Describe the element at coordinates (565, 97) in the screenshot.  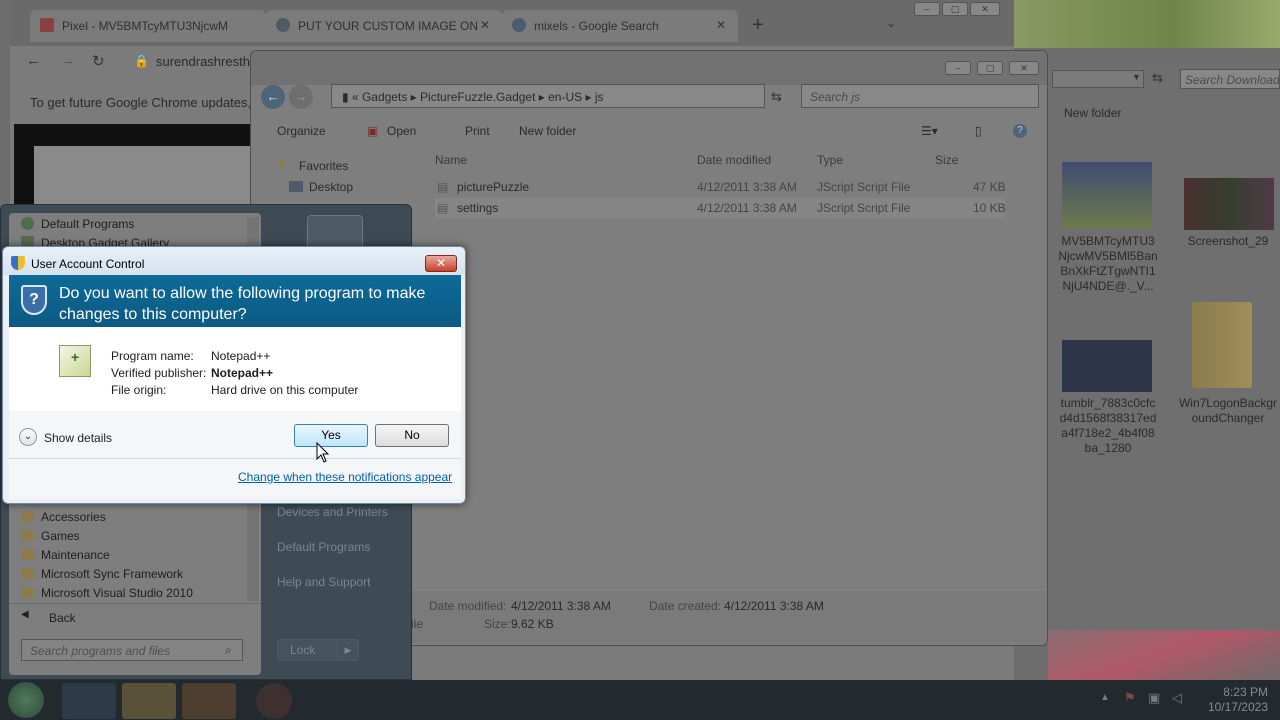
I see `breadcrumb-en-us: en-US` at that location.